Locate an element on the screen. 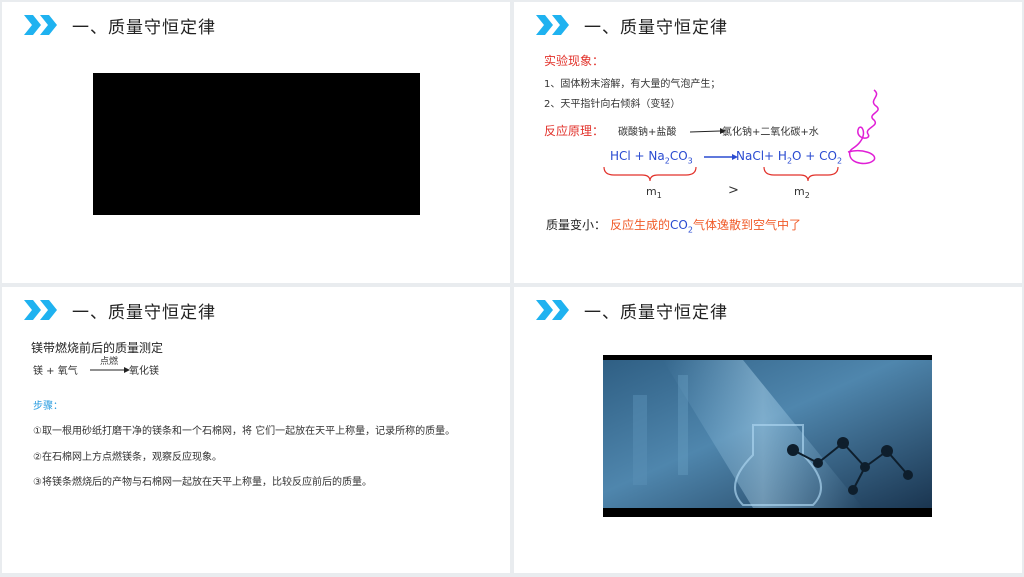  pen-annotation is located at coordinates (863, 127).